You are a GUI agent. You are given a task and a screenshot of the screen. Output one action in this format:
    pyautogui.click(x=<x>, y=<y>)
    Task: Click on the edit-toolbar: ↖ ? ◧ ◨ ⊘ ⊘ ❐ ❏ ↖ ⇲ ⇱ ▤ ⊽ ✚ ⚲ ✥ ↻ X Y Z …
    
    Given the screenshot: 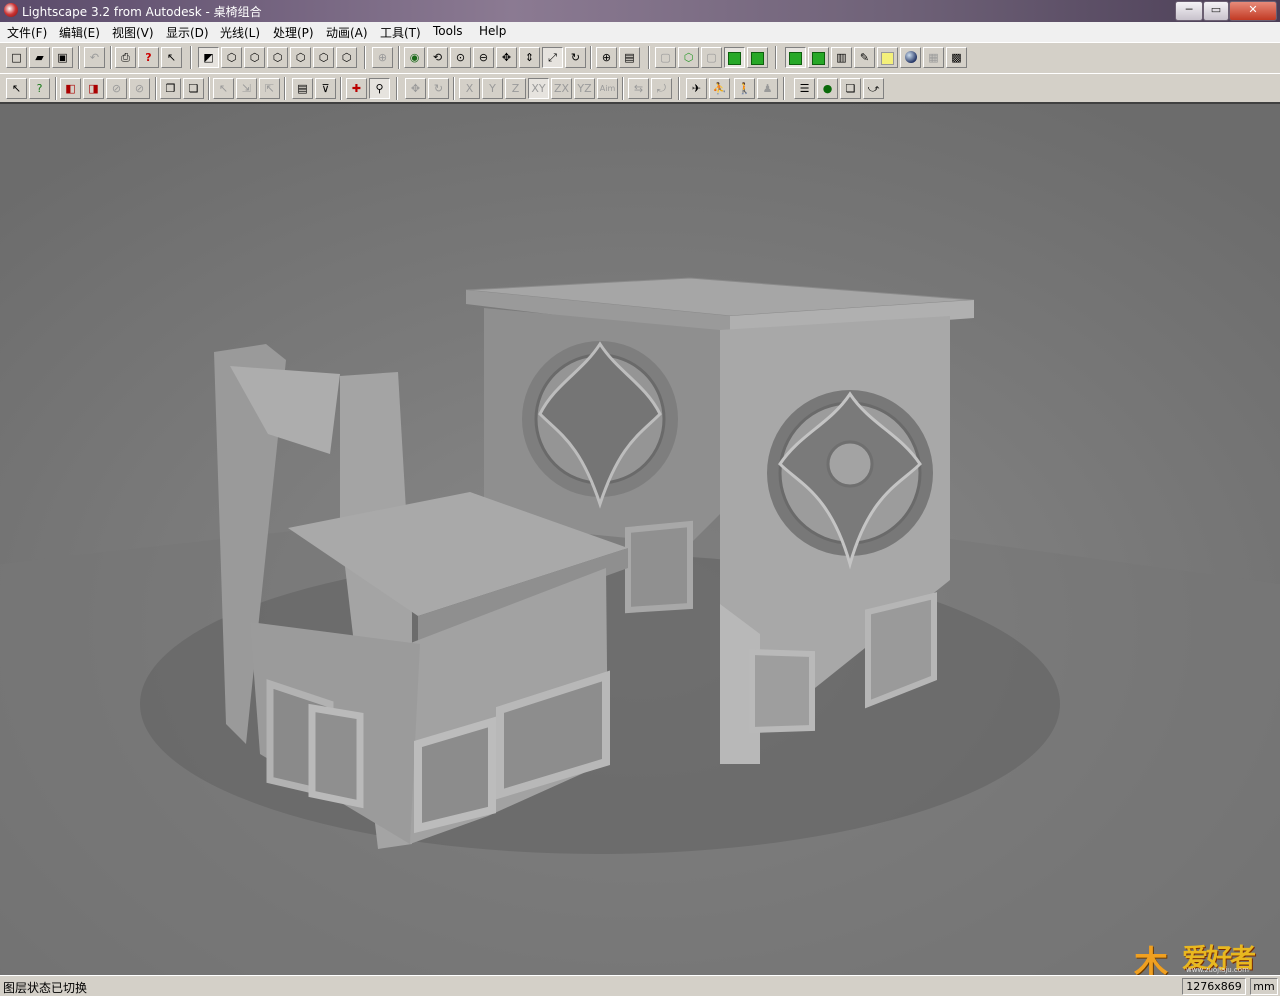 What is the action you would take?
    pyautogui.click(x=640, y=88)
    